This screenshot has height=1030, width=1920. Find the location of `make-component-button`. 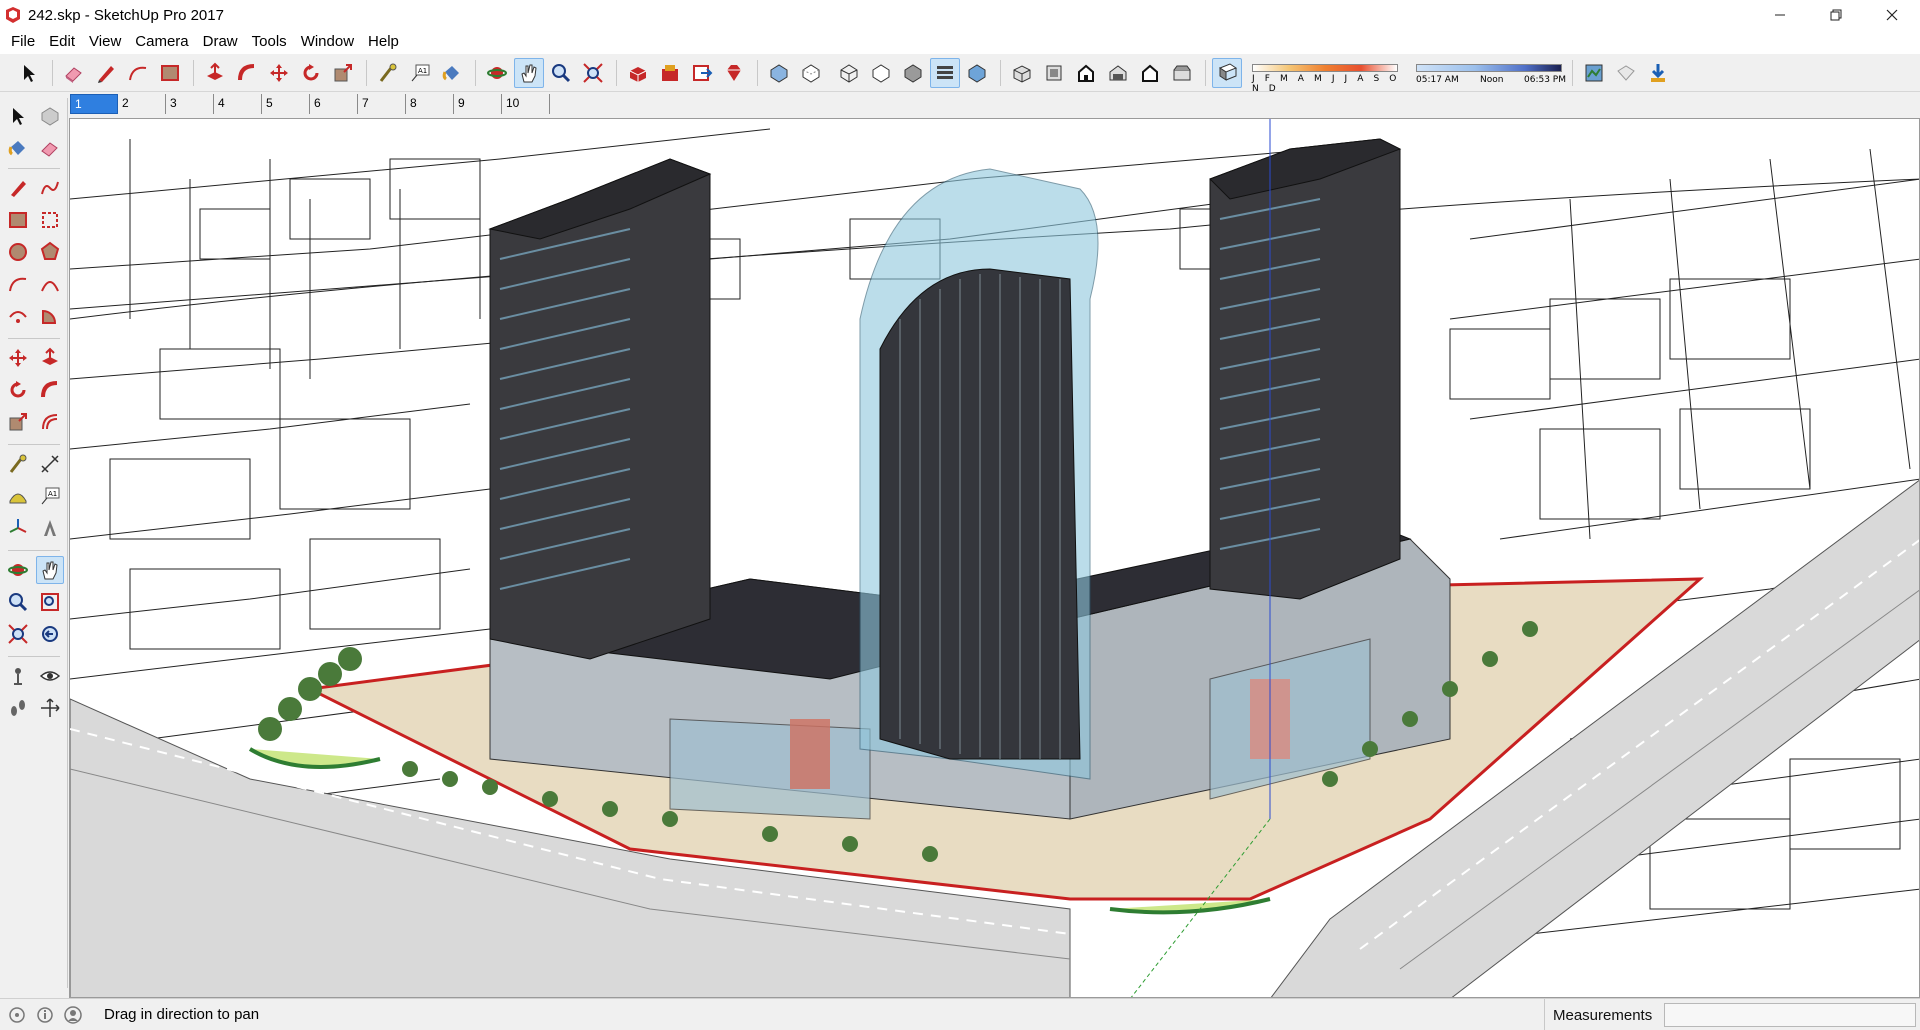

make-component-button is located at coordinates (50, 116).